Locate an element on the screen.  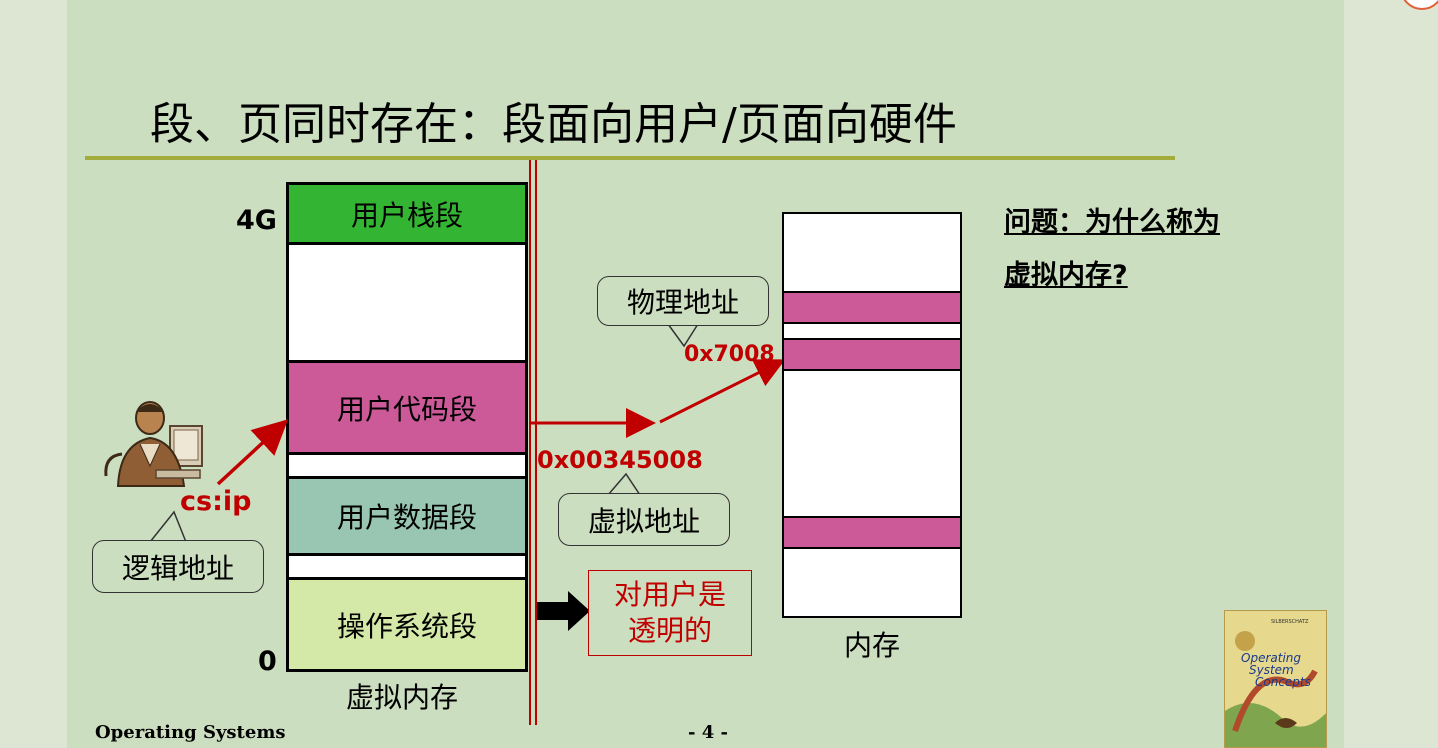
book-authors: SILBERSCHATZ is located at coordinates (1290, 622).